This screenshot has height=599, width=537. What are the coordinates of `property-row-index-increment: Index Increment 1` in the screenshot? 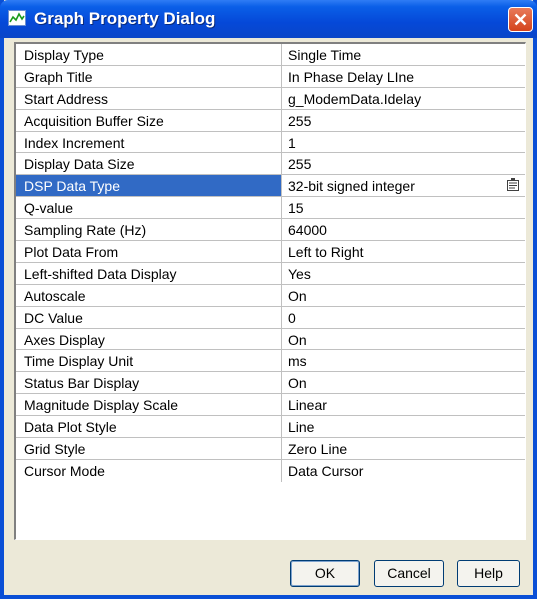 It's located at (270, 142).